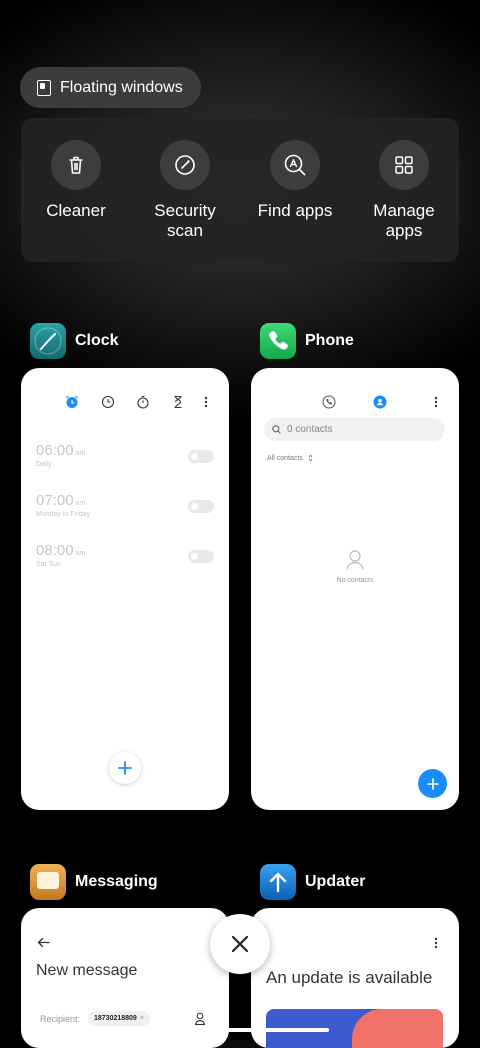  What do you see at coordinates (178, 402) in the screenshot?
I see `timer-tab-icon` at bounding box center [178, 402].